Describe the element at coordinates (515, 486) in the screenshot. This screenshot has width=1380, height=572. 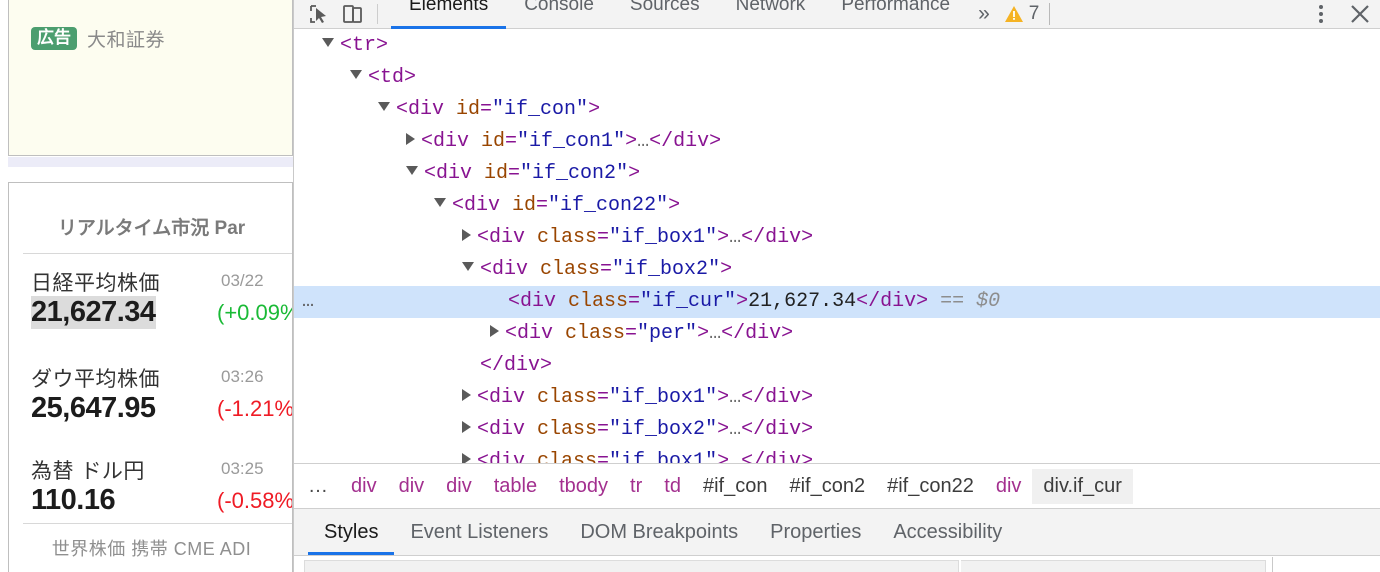
I see `breadcrumb-item: table` at that location.